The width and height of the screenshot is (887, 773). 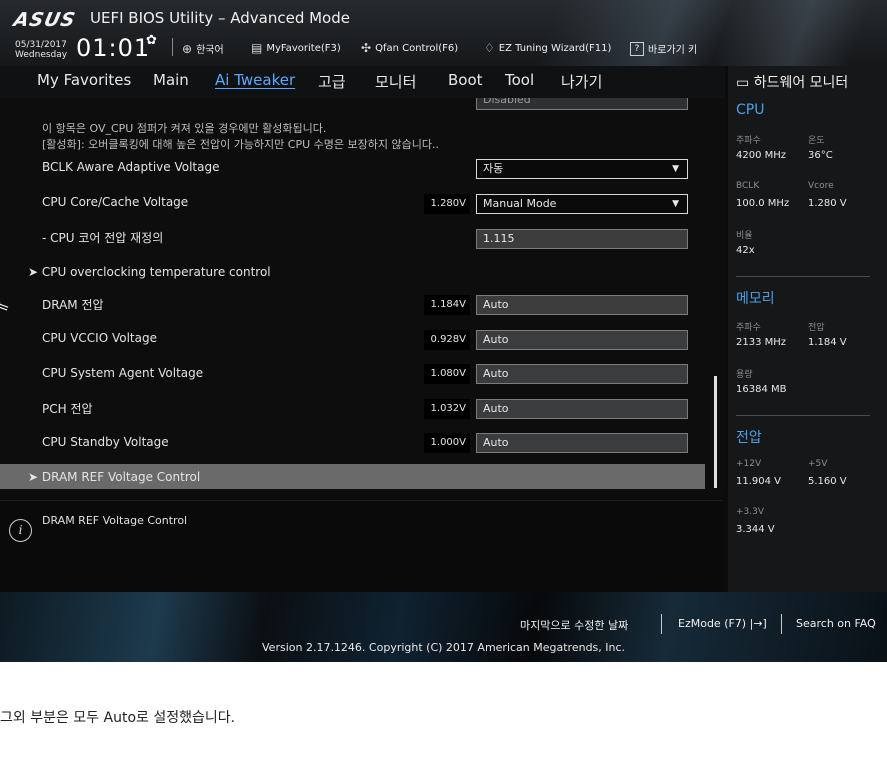 I want to click on scrollbar, so click(x=715, y=432).